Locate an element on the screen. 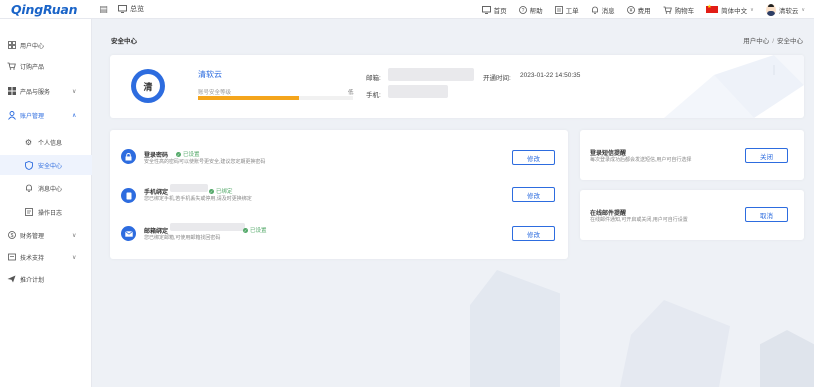 The image size is (814, 387). sidebar-item-label: 账户管理 is located at coordinates (32, 116).